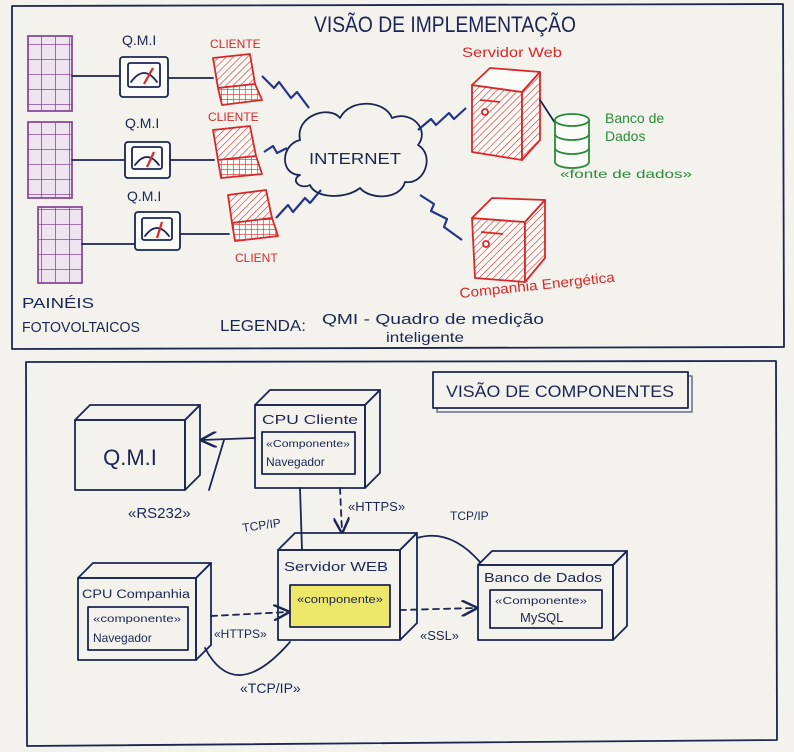 This screenshot has height=752, width=794. I want to click on node-database: Banco de Dados «Componente» MySQL, so click(552, 595).